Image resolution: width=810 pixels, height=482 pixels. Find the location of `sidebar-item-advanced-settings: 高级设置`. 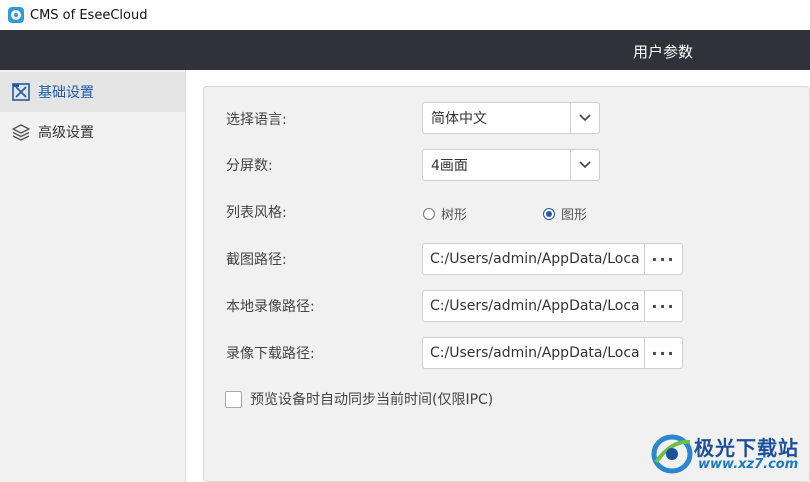

sidebar-item-advanced-settings: 高级设置 is located at coordinates (93, 132).